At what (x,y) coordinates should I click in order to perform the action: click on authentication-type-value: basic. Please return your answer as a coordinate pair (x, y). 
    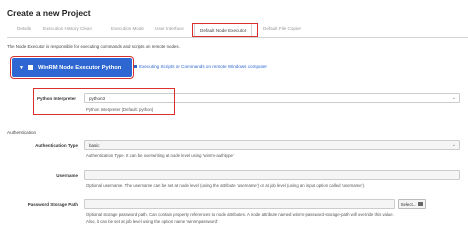
    Looking at the image, I should click on (94, 145).